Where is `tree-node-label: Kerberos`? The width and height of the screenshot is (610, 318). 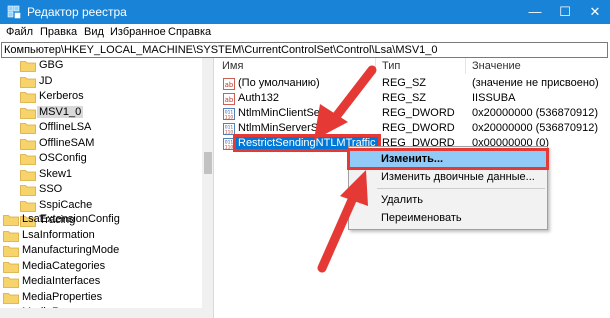
tree-node-label: Kerberos is located at coordinates (61, 96).